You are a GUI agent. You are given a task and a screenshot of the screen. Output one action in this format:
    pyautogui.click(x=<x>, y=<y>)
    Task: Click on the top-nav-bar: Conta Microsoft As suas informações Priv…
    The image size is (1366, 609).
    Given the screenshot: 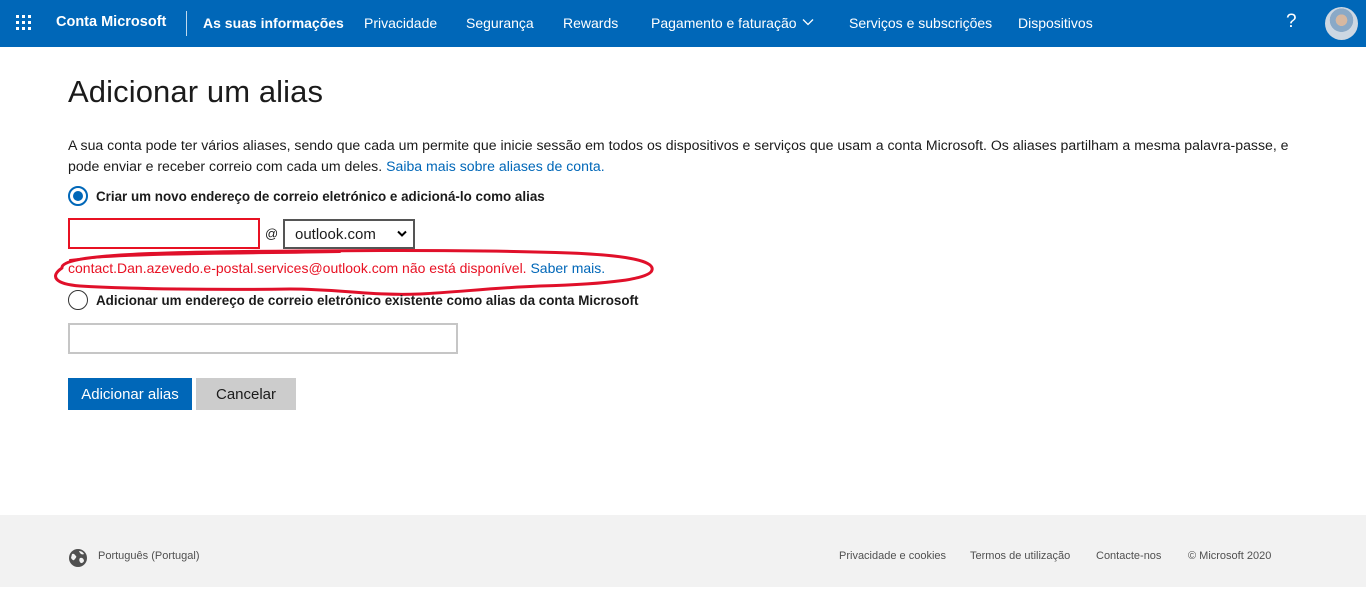 What is the action you would take?
    pyautogui.click(x=683, y=23)
    